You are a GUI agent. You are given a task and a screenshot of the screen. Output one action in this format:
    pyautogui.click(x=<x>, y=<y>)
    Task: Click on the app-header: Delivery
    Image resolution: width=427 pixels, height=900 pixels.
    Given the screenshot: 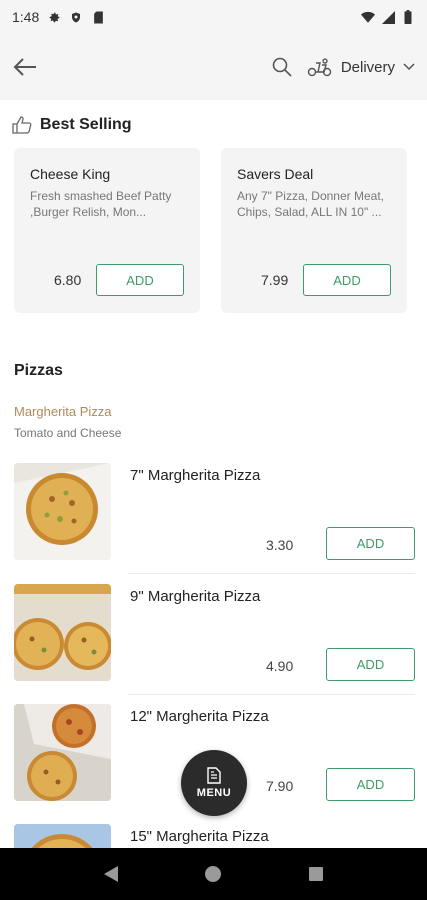 What is the action you would take?
    pyautogui.click(x=213, y=67)
    